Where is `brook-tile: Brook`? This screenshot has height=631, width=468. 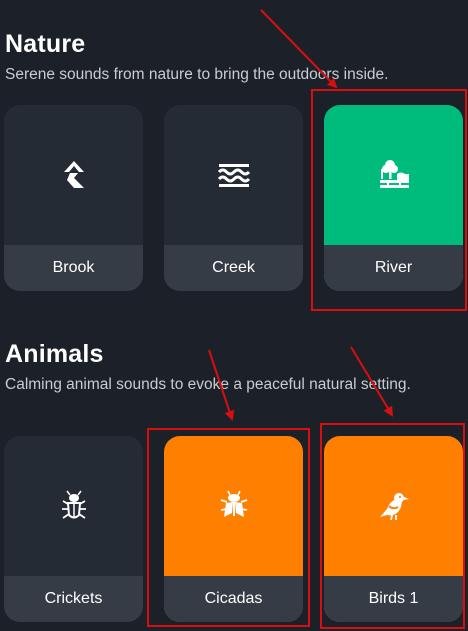 brook-tile: Brook is located at coordinates (73, 198).